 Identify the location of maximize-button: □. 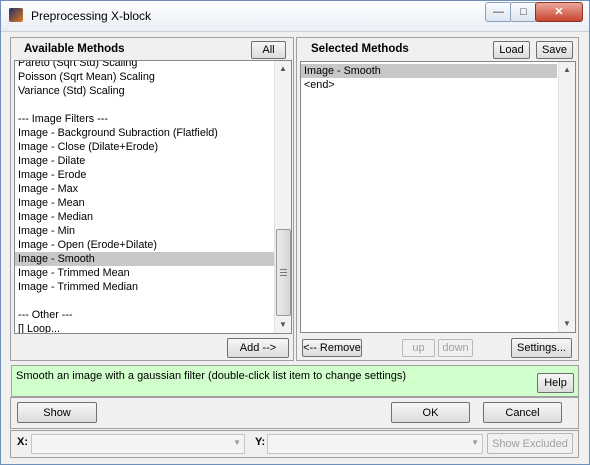
(523, 12).